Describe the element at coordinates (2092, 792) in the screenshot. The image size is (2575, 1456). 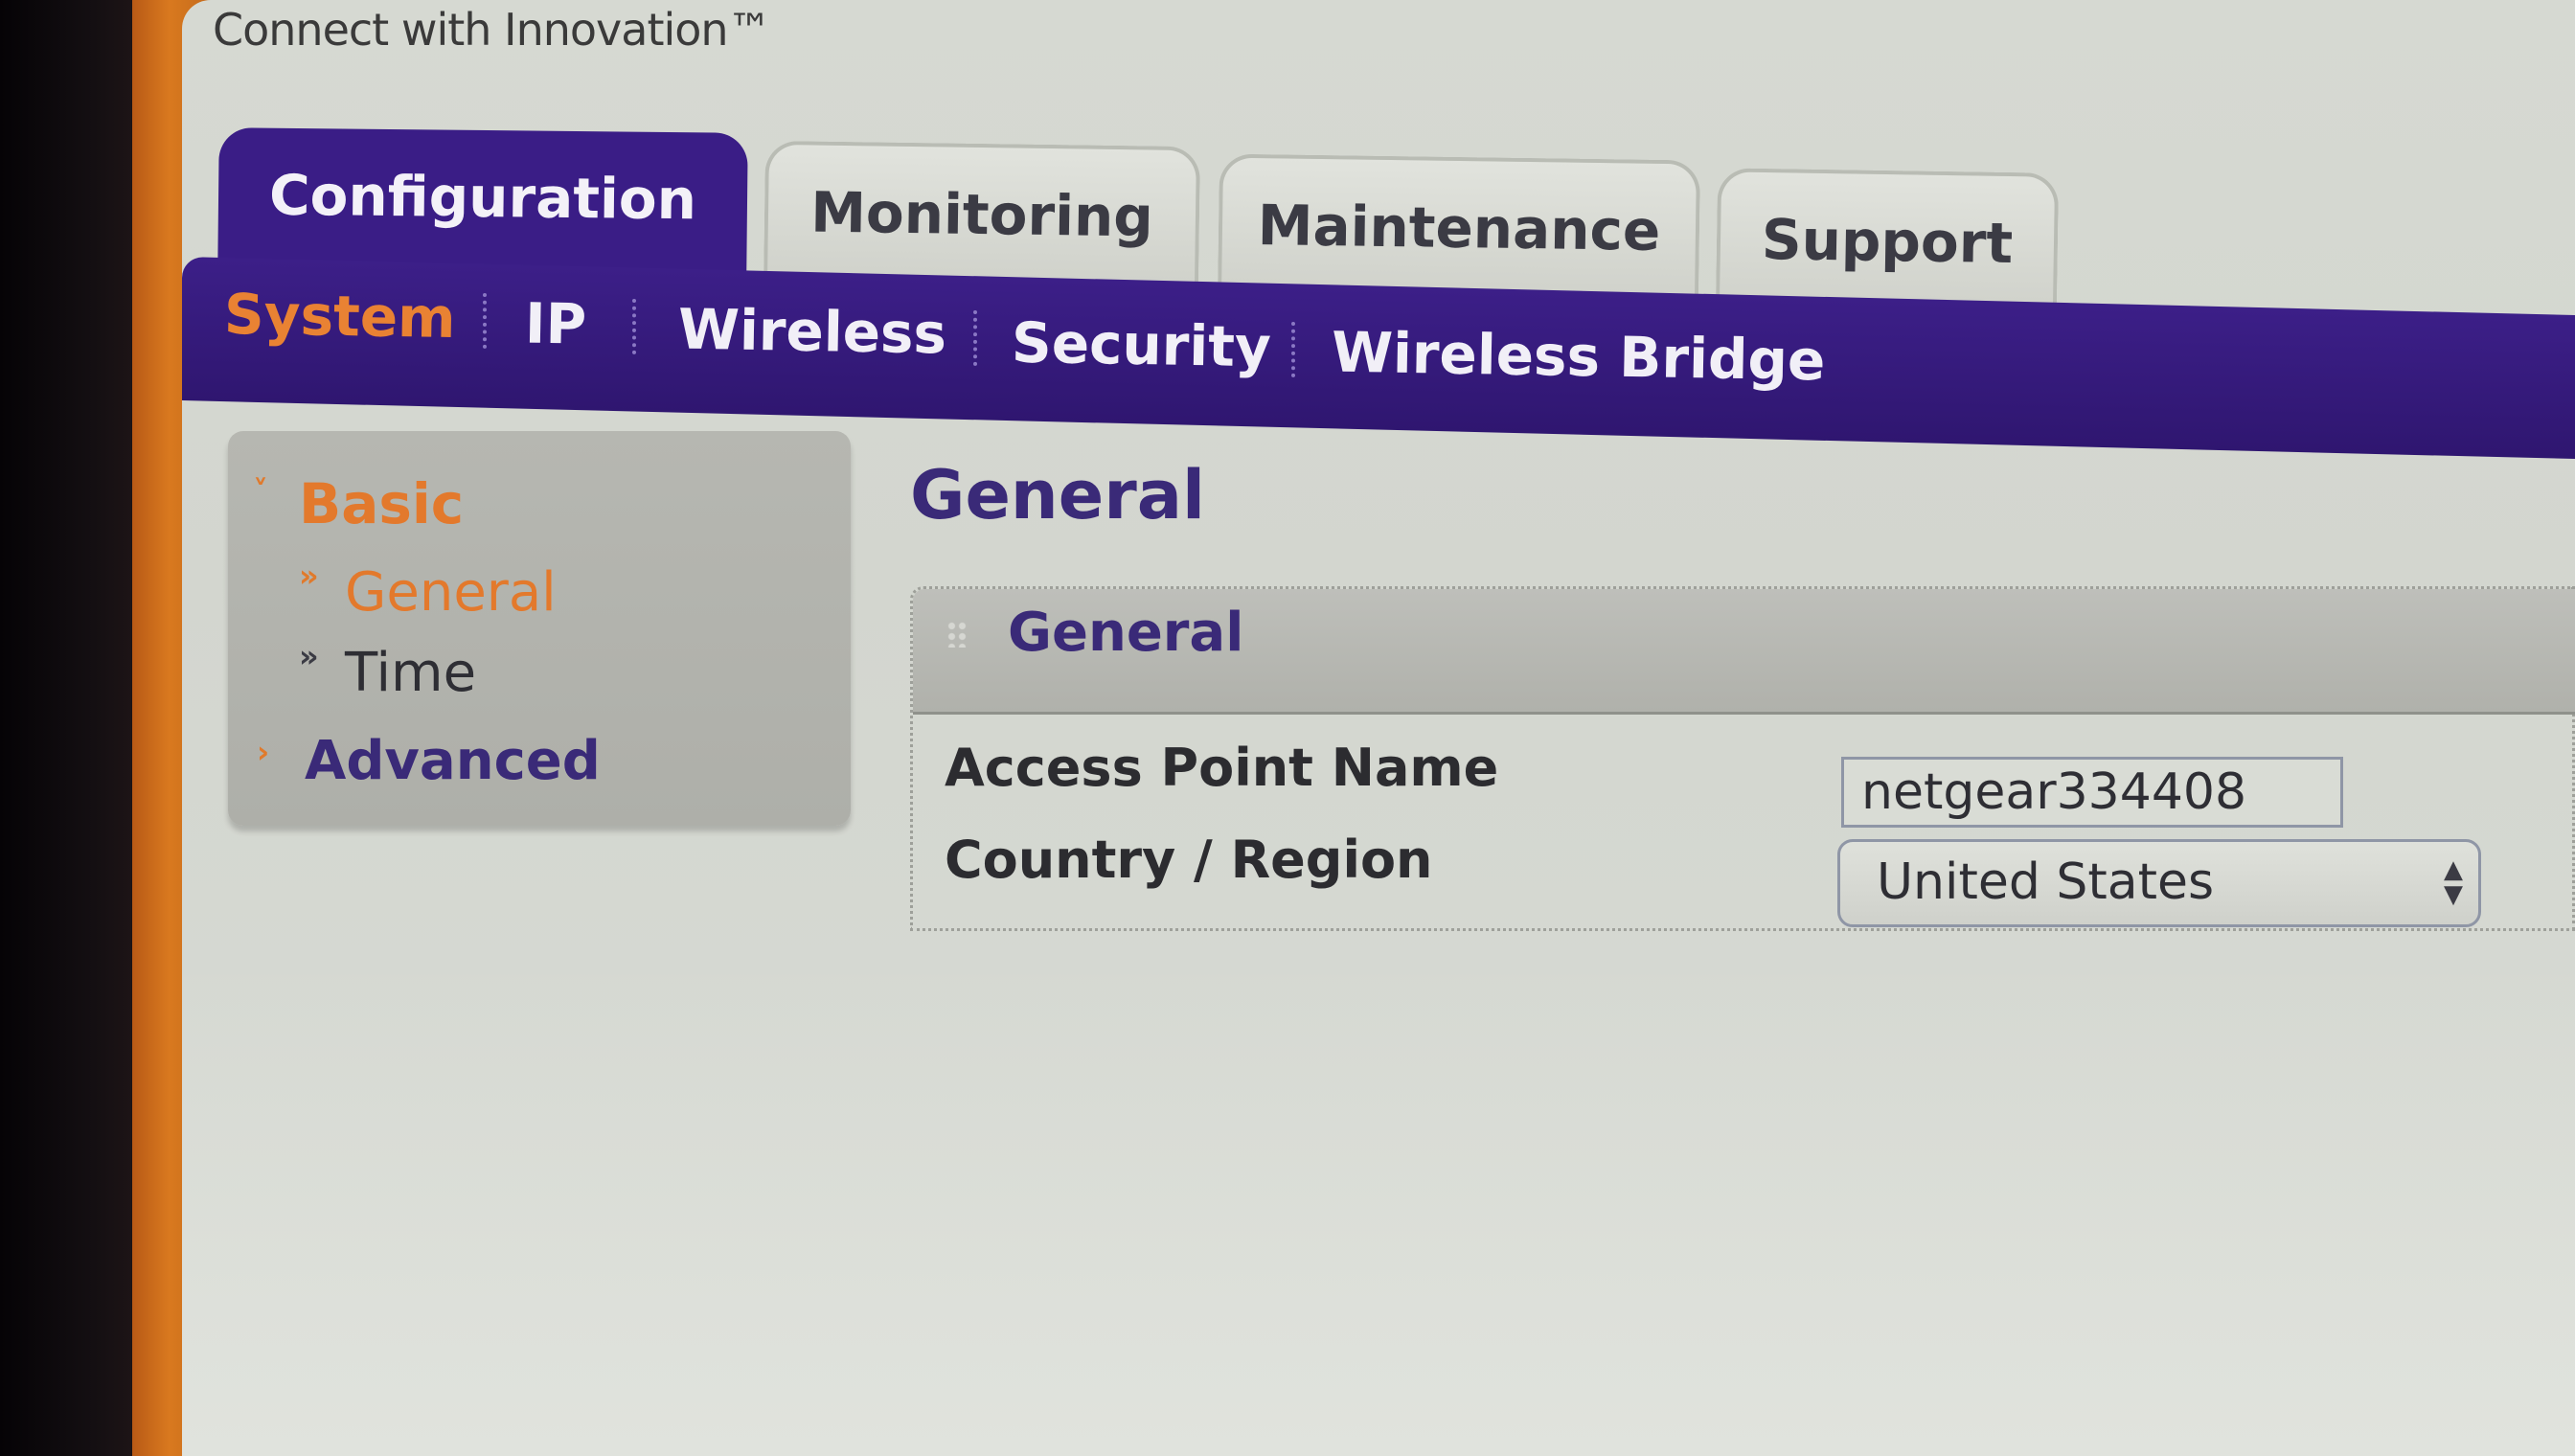
I see `access-point-name-input` at that location.